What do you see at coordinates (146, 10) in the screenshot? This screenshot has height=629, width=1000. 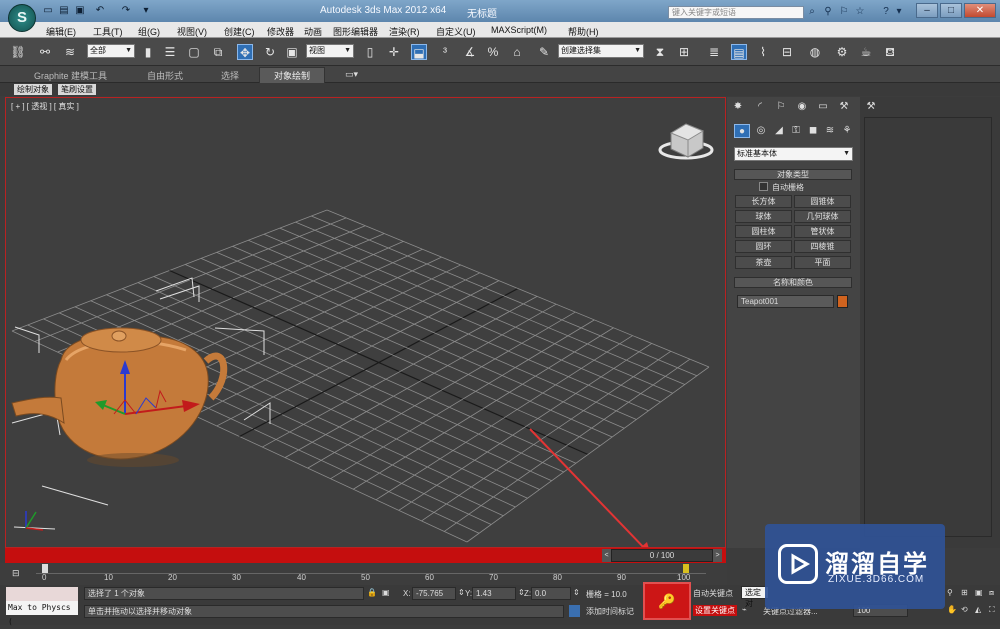 I see `quick-access-dropdown-icon: ▾` at bounding box center [146, 10].